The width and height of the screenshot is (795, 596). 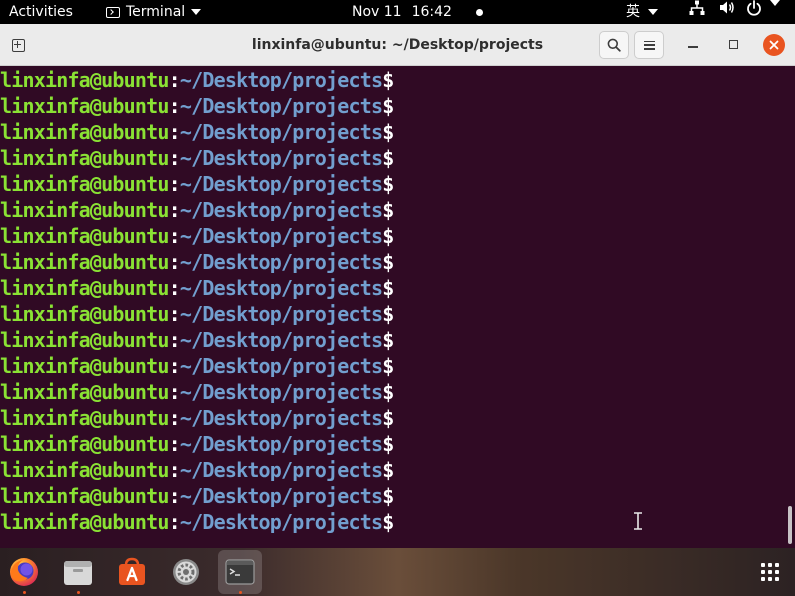 I want to click on firefox-icon, so click(x=24, y=572).